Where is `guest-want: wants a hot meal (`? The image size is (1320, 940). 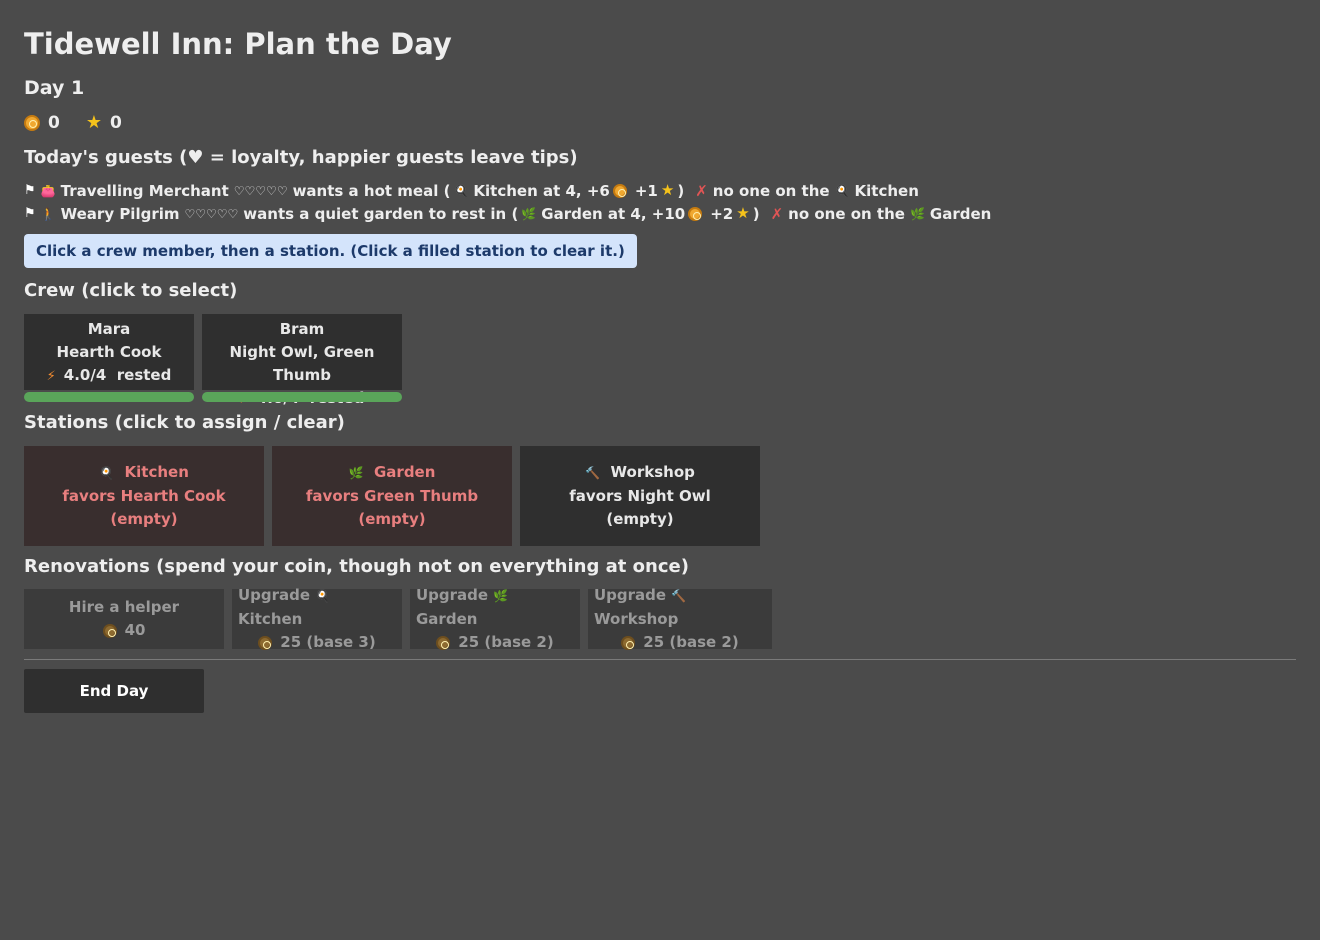 guest-want: wants a hot meal ( is located at coordinates (371, 190).